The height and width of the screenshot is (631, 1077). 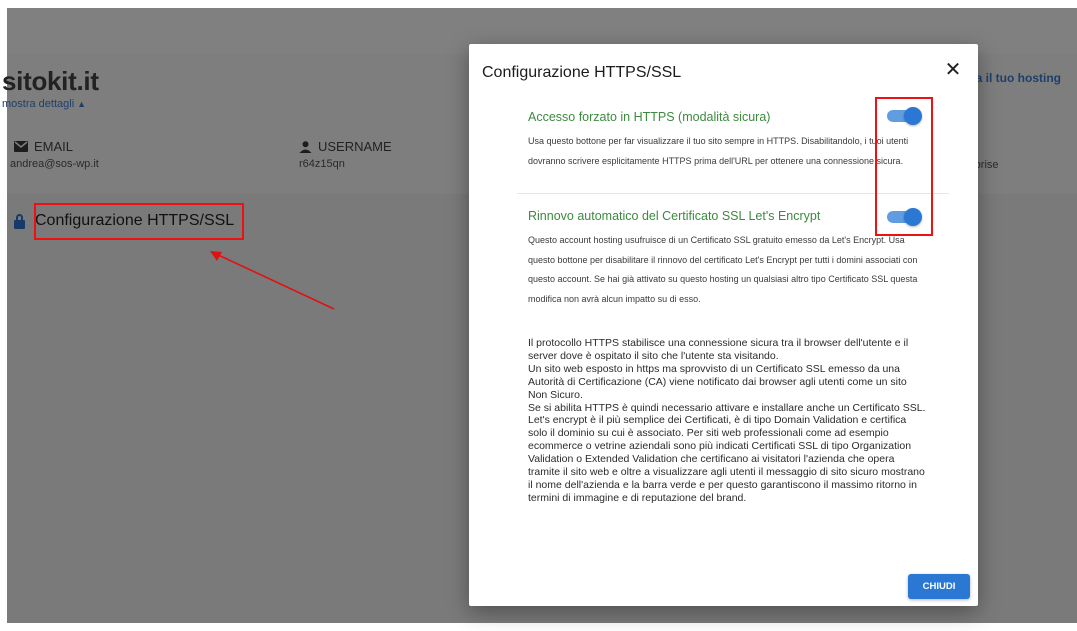 I want to click on email-value: andrea@sos-wp.it, so click(x=54, y=164).